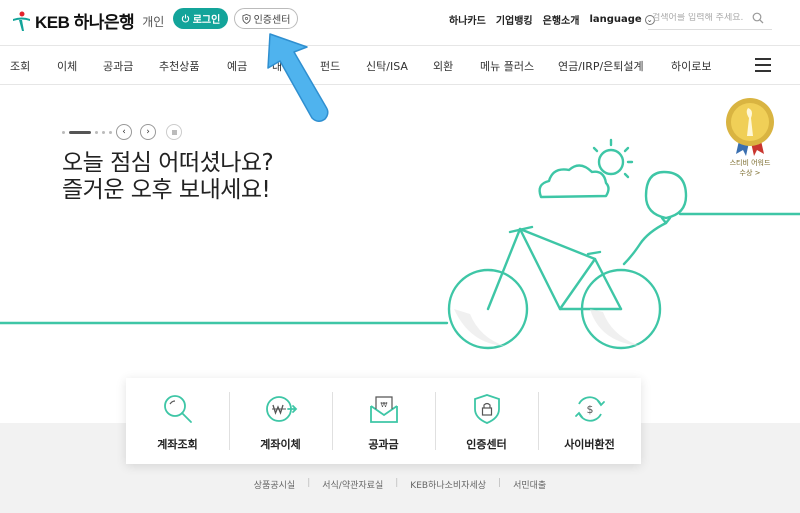  Describe the element at coordinates (168, 163) in the screenshot. I see `hero-line-1: 오늘 점심 어떠셨나요?` at that location.